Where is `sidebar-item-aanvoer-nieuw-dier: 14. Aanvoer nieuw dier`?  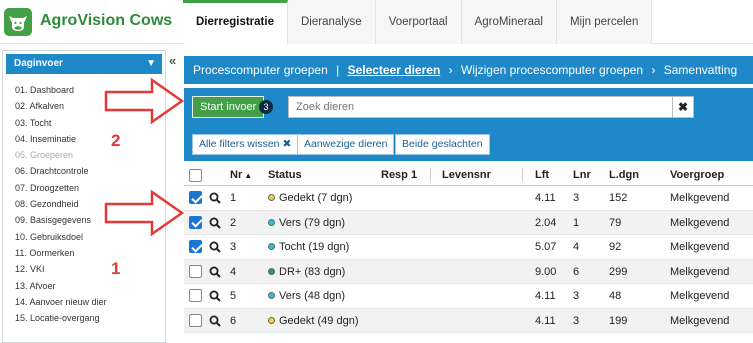 sidebar-item-aanvoer-nieuw-dier: 14. Aanvoer nieuw dier is located at coordinates (90, 302).